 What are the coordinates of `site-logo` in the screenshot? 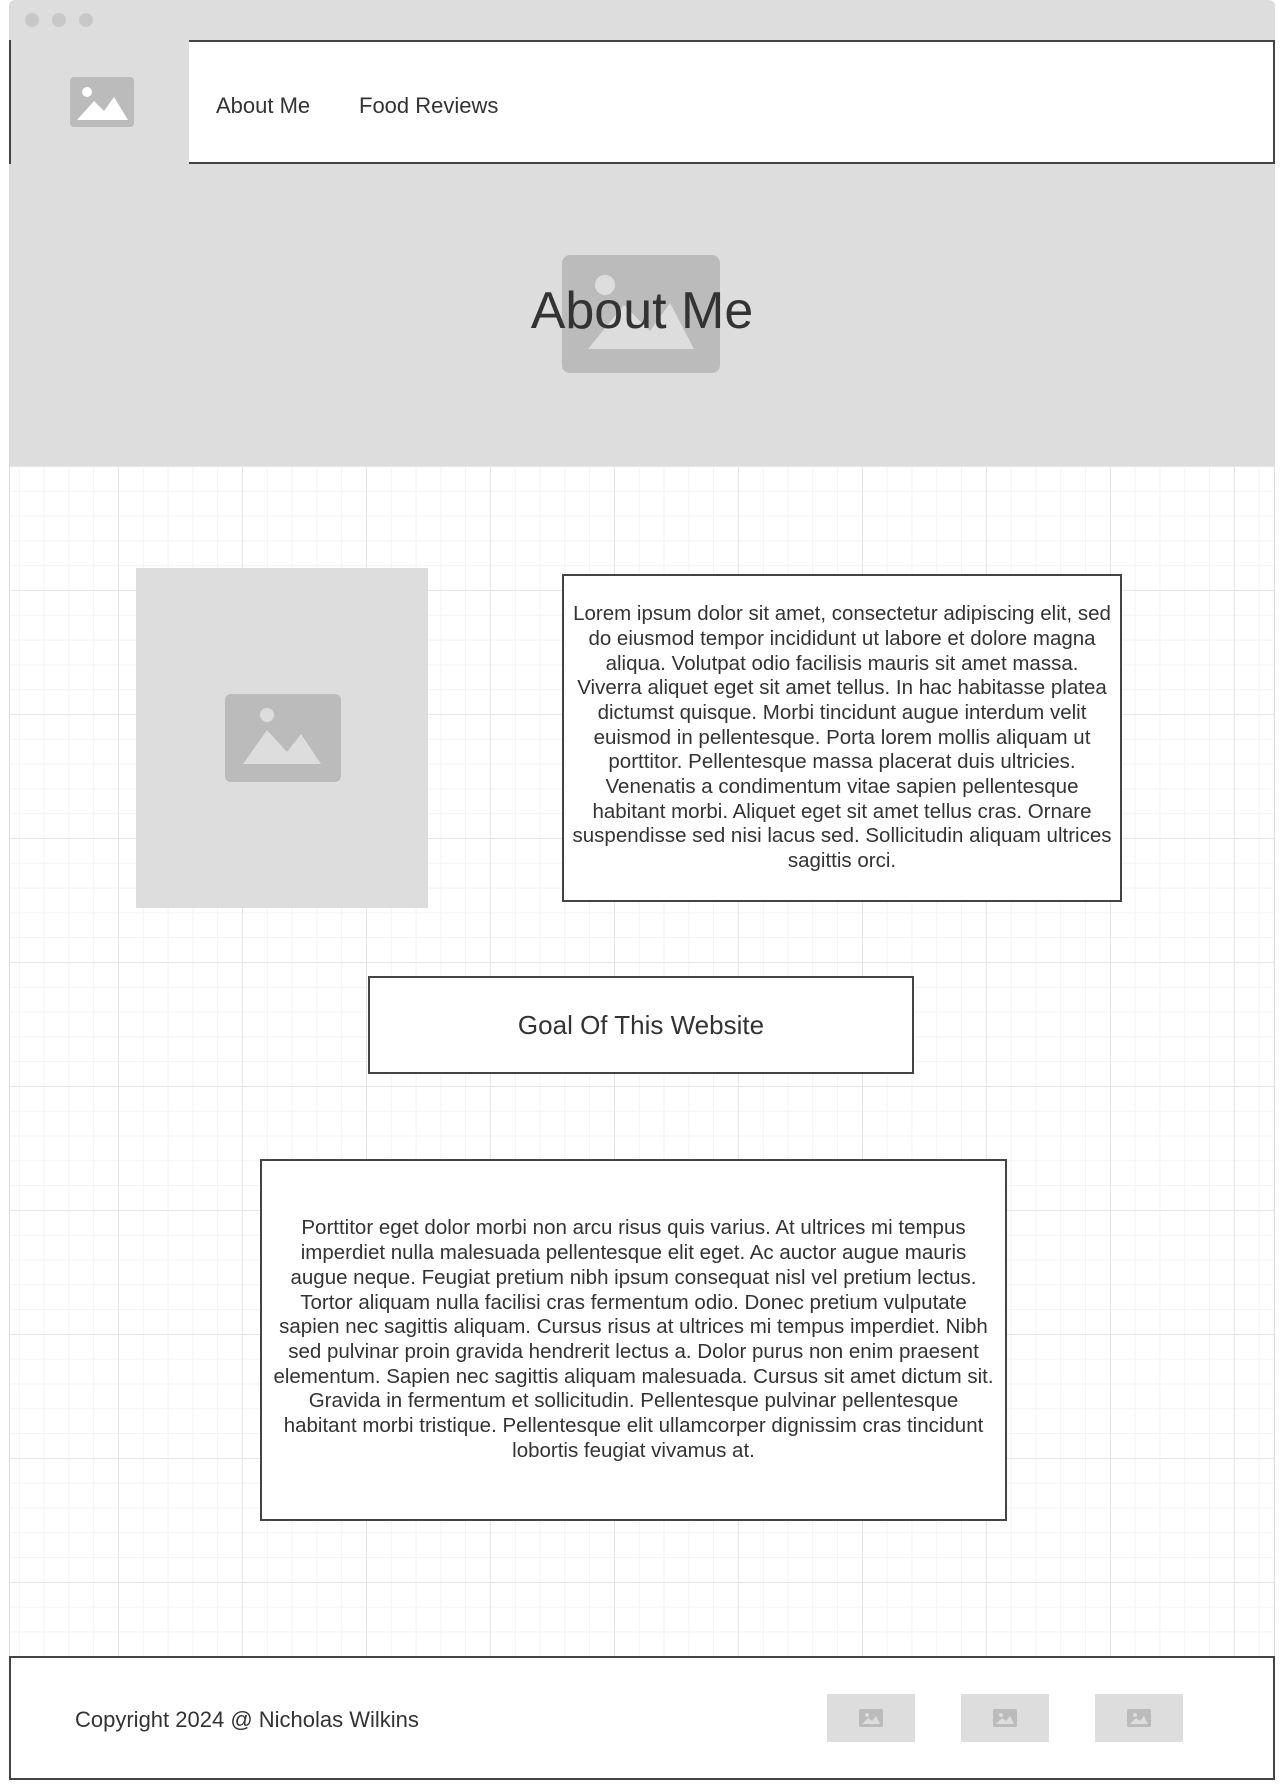 It's located at (99, 102).